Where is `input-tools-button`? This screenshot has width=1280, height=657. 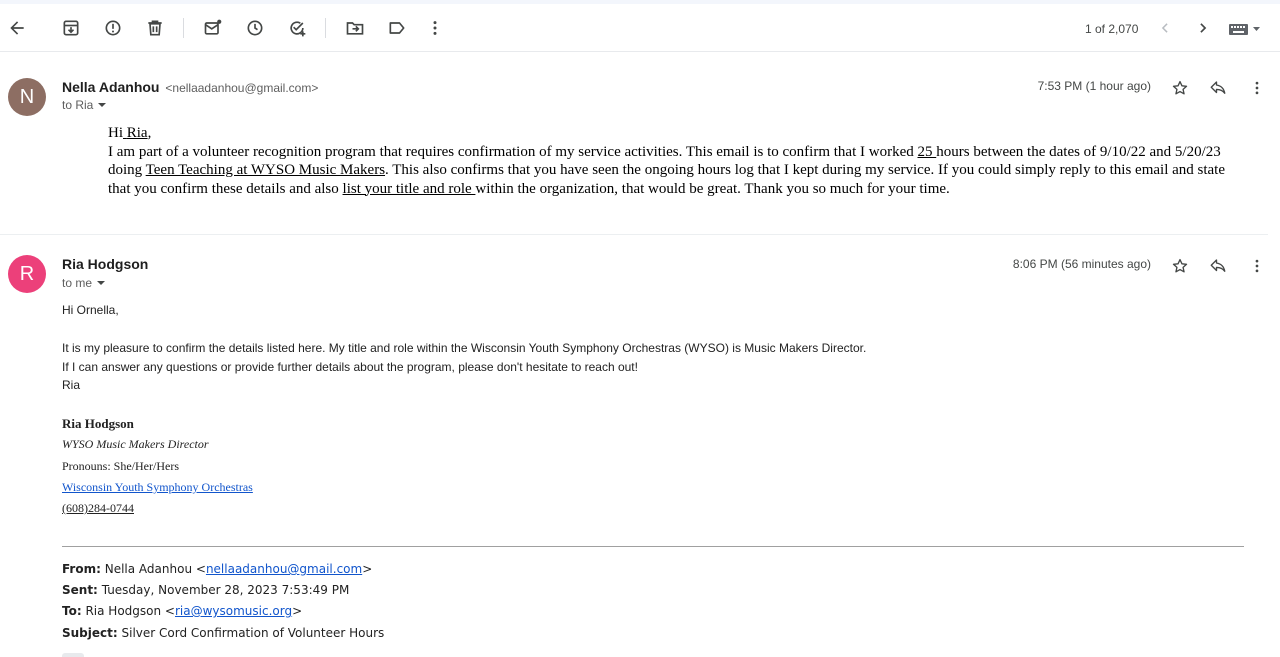 input-tools-button is located at coordinates (1246, 29).